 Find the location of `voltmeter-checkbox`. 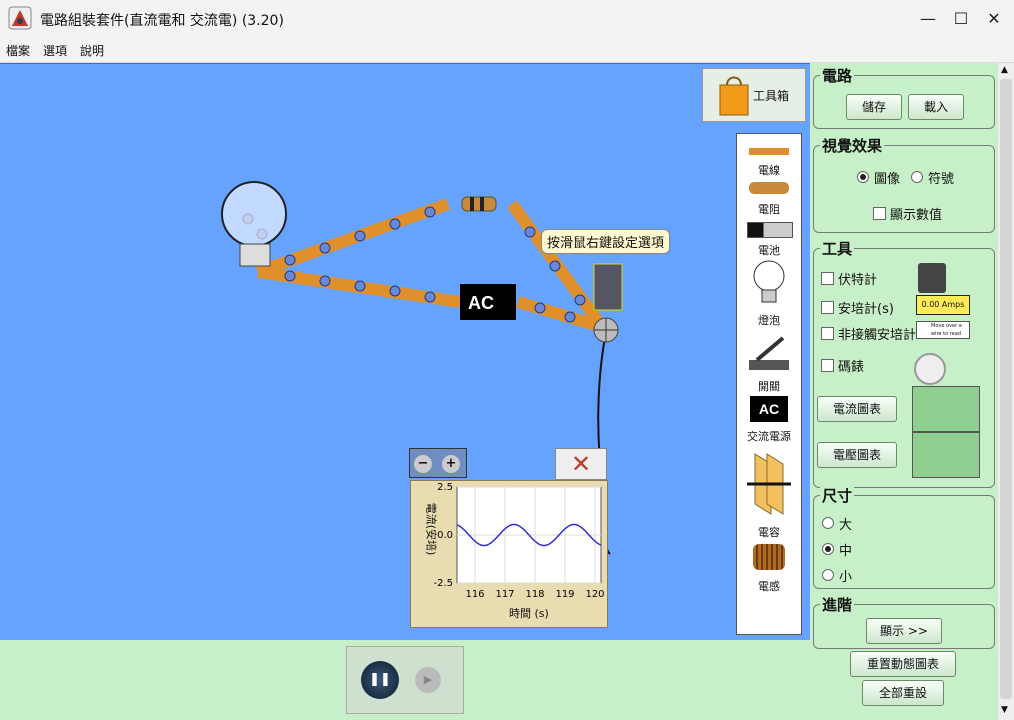

voltmeter-checkbox is located at coordinates (827, 278).